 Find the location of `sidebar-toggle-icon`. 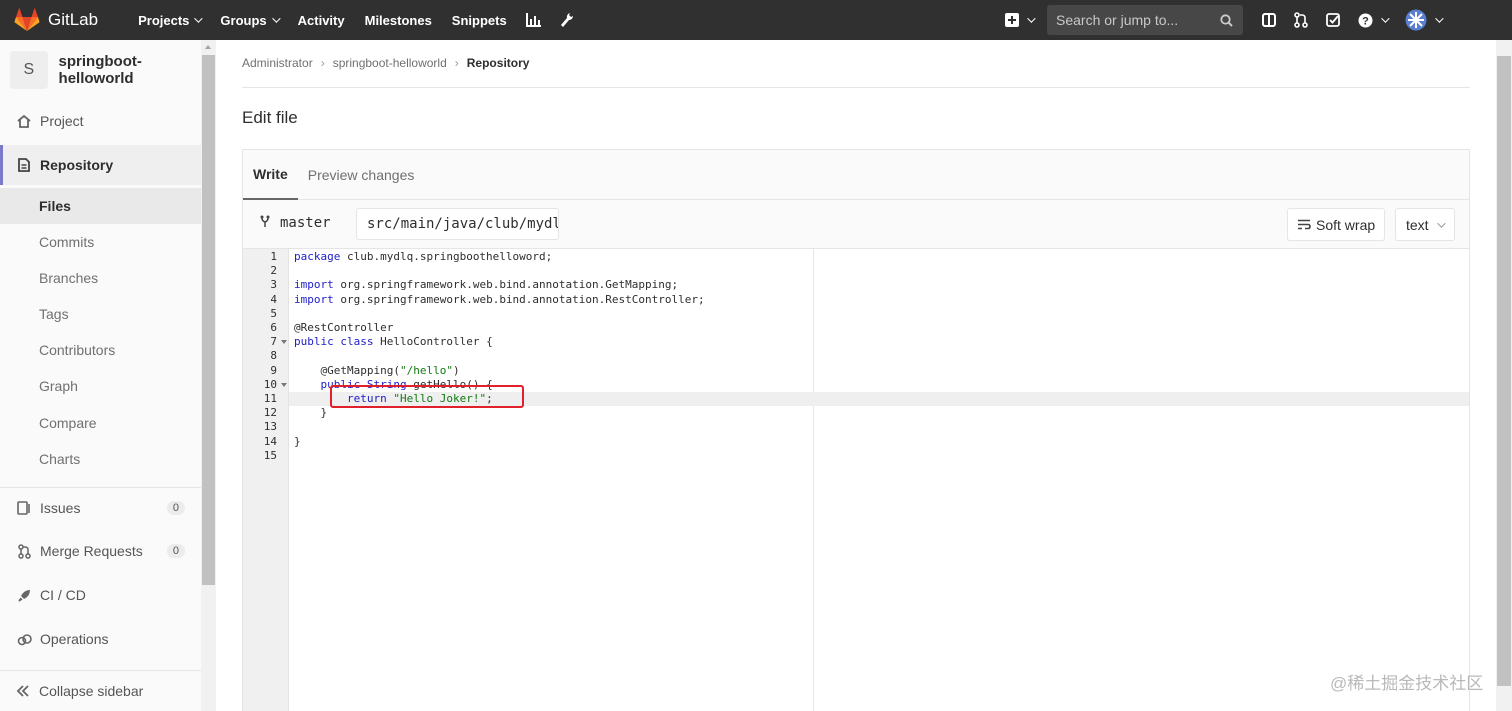

sidebar-toggle-icon is located at coordinates (1269, 20).